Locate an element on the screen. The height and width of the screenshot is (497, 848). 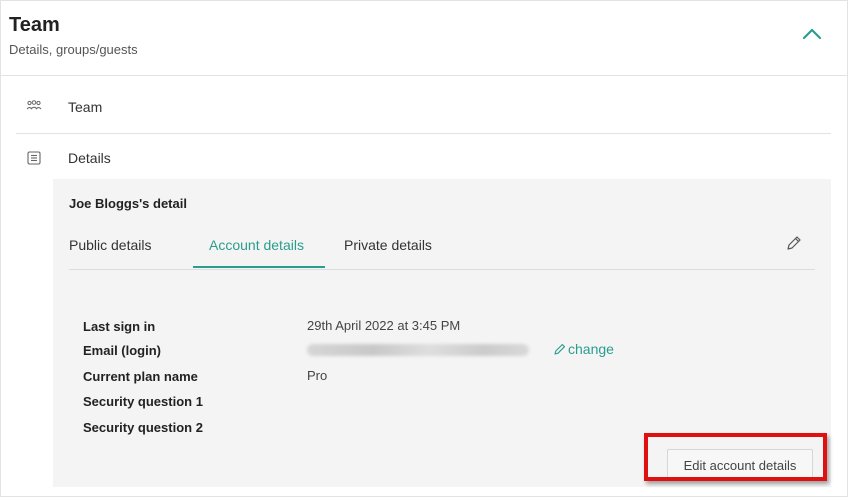
email-change-link: change is located at coordinates (583, 349).